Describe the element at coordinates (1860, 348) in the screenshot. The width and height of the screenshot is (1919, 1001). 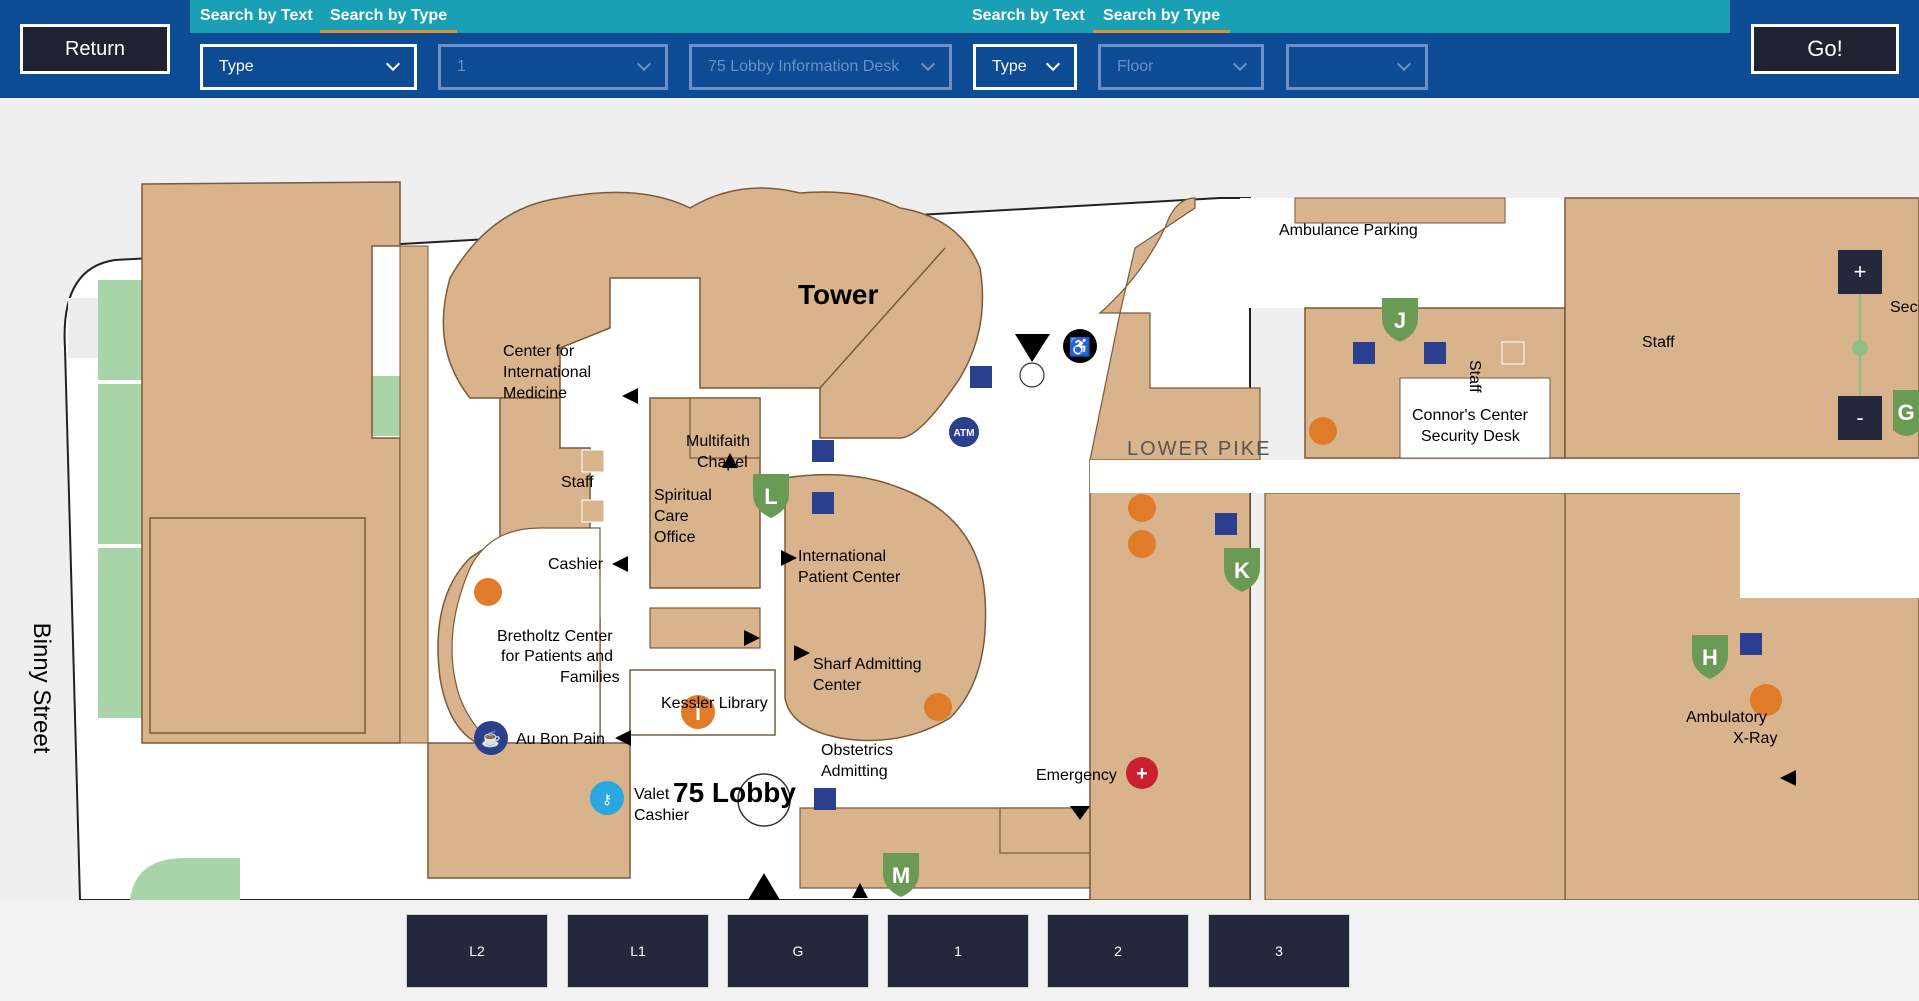
I see `zoom-slider-handle` at that location.